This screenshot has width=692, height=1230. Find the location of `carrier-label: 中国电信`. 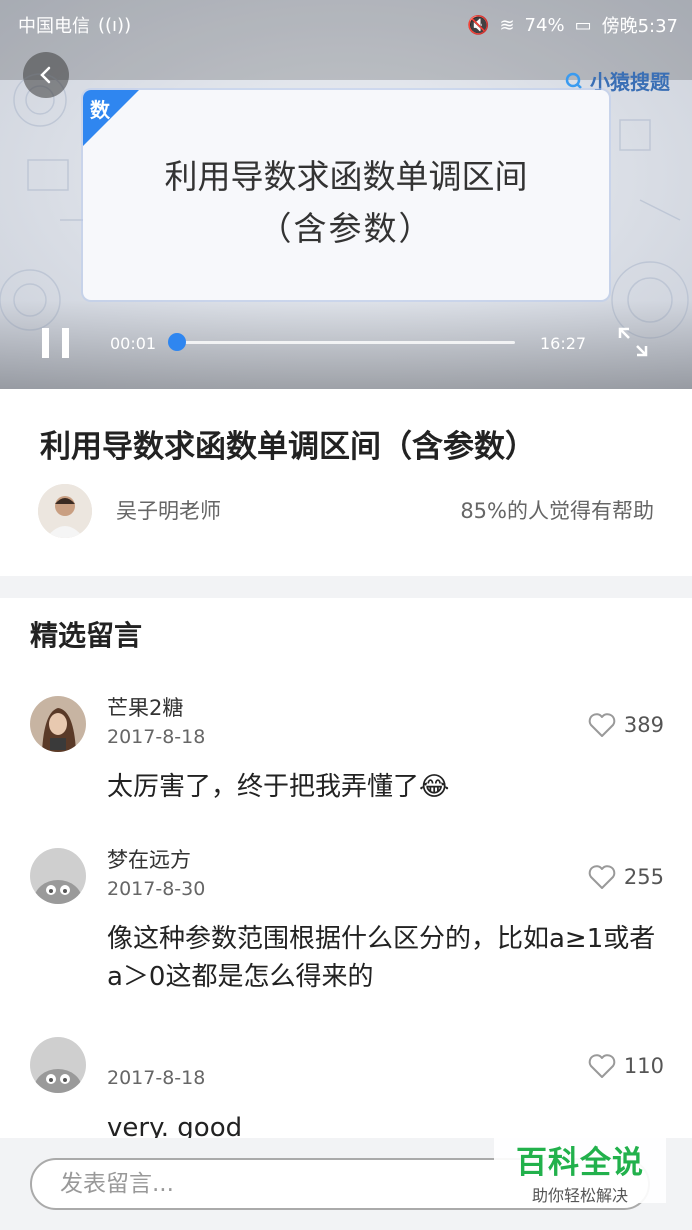

carrier-label: 中国电信 is located at coordinates (54, 26).